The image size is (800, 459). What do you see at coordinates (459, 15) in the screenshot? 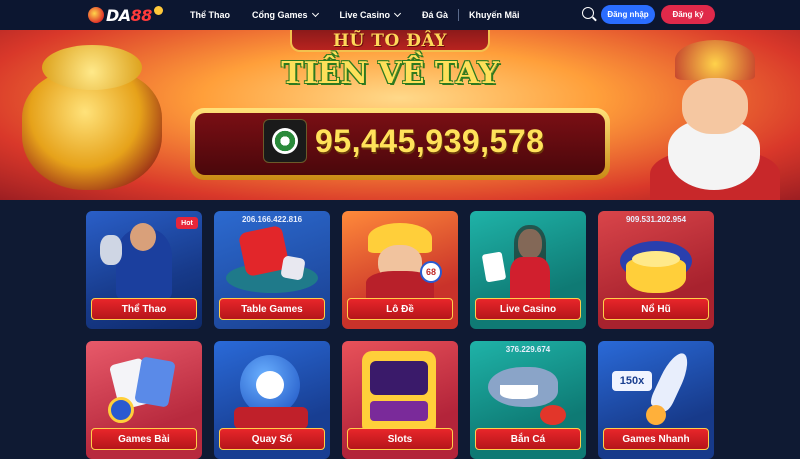
I see `nav-divider` at bounding box center [459, 15].